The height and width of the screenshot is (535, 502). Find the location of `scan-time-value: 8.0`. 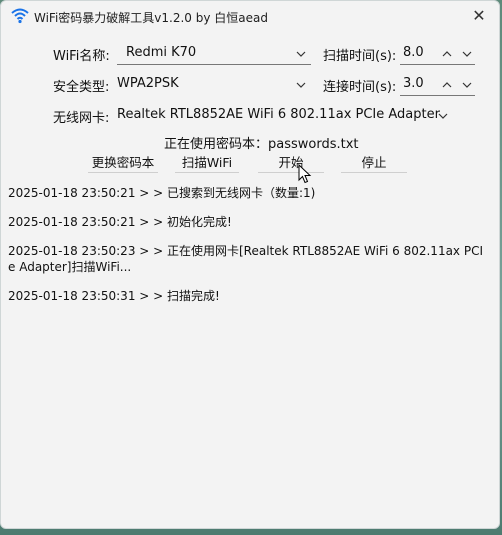

scan-time-value: 8.0 is located at coordinates (413, 52).